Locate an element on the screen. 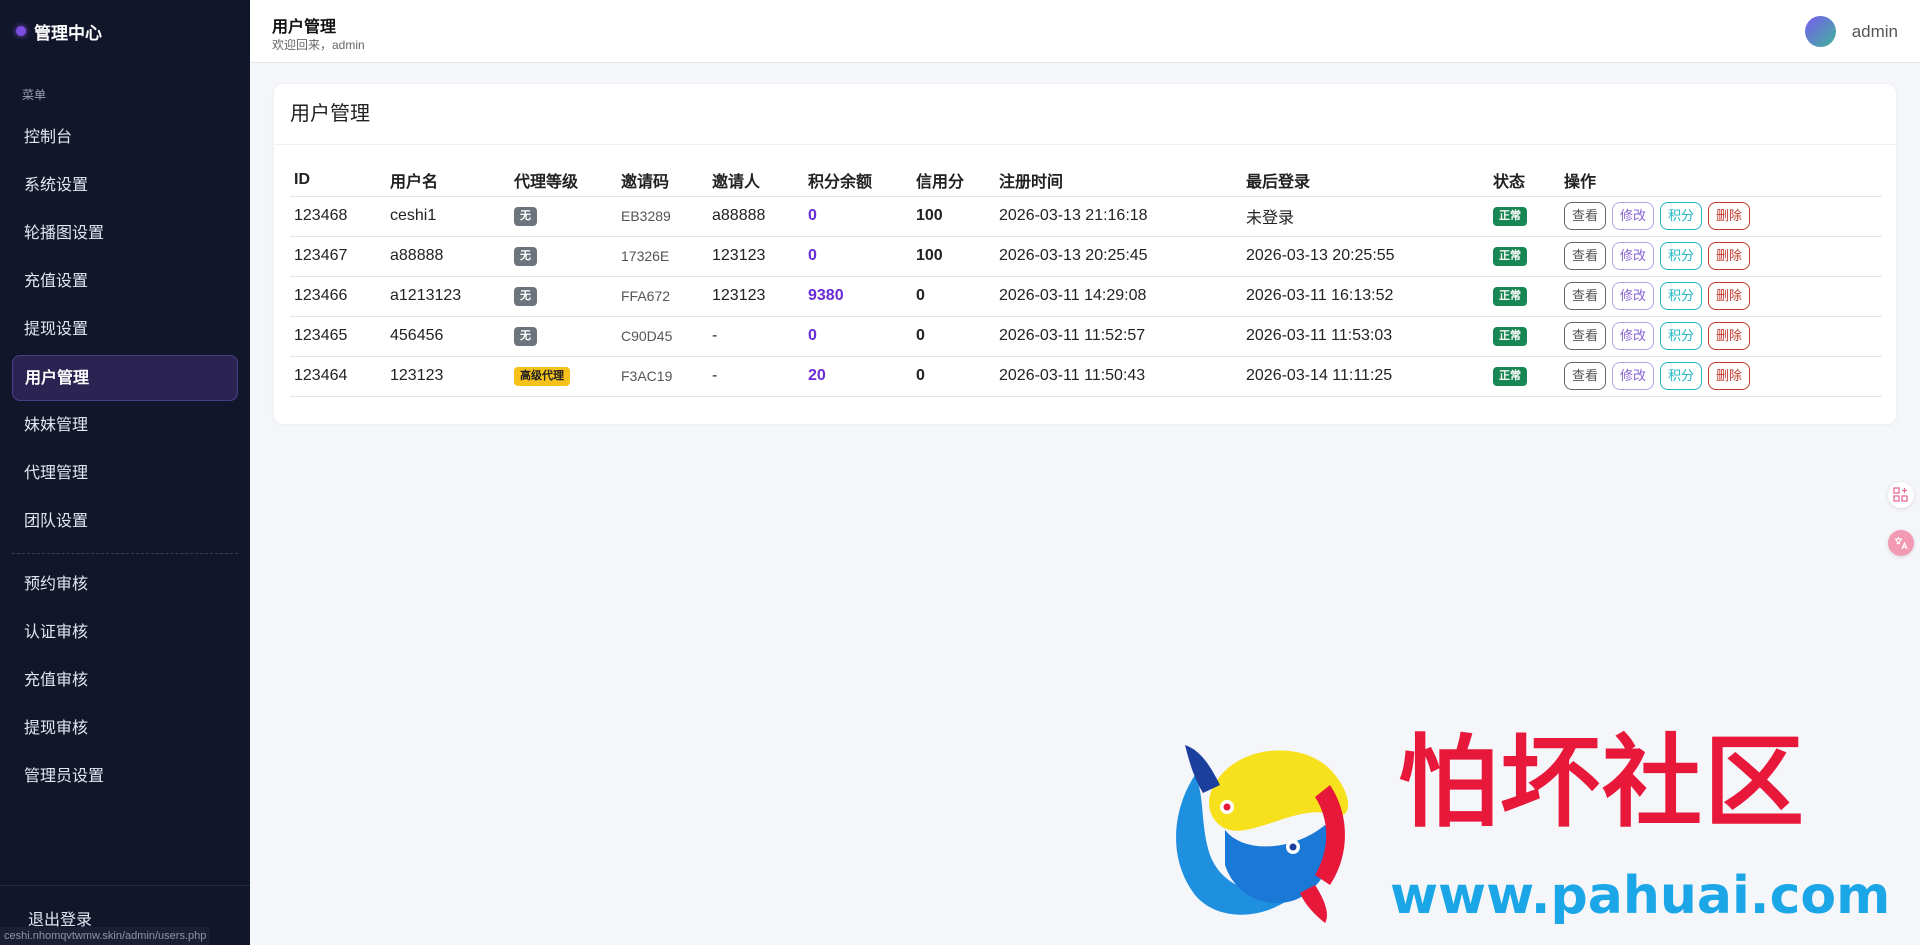 Image resolution: width=1920 pixels, height=945 pixels. cell-invite-code: F3AC19 is located at coordinates (662, 376).